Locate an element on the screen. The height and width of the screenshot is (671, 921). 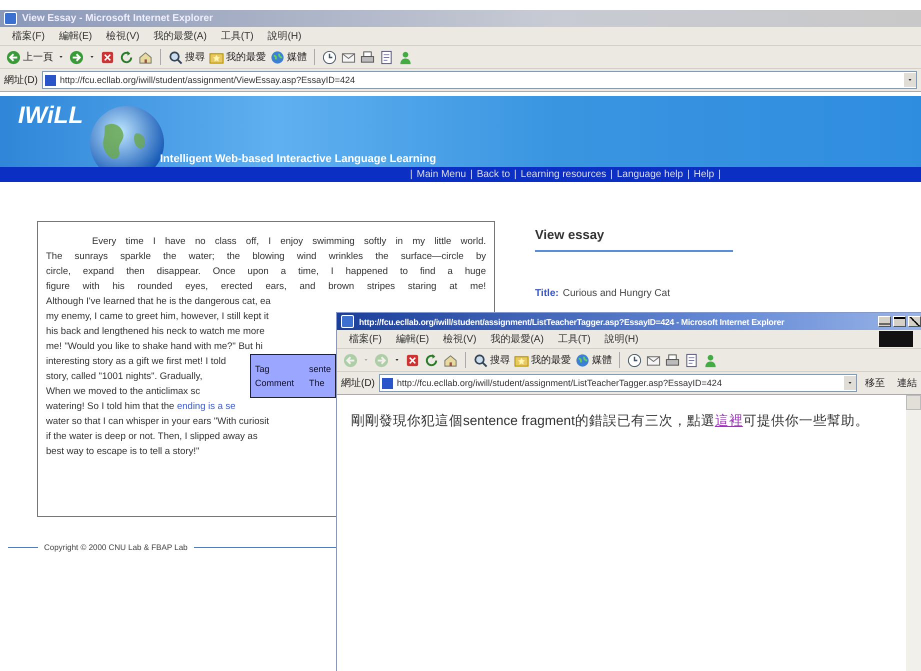
window-title: http://fcu.ecllab.org/iwill/student/assignment/ListTeacherTagger.asp?EssayID=424 - Microsoft Internet Explorer is located at coordinates (572, 321).